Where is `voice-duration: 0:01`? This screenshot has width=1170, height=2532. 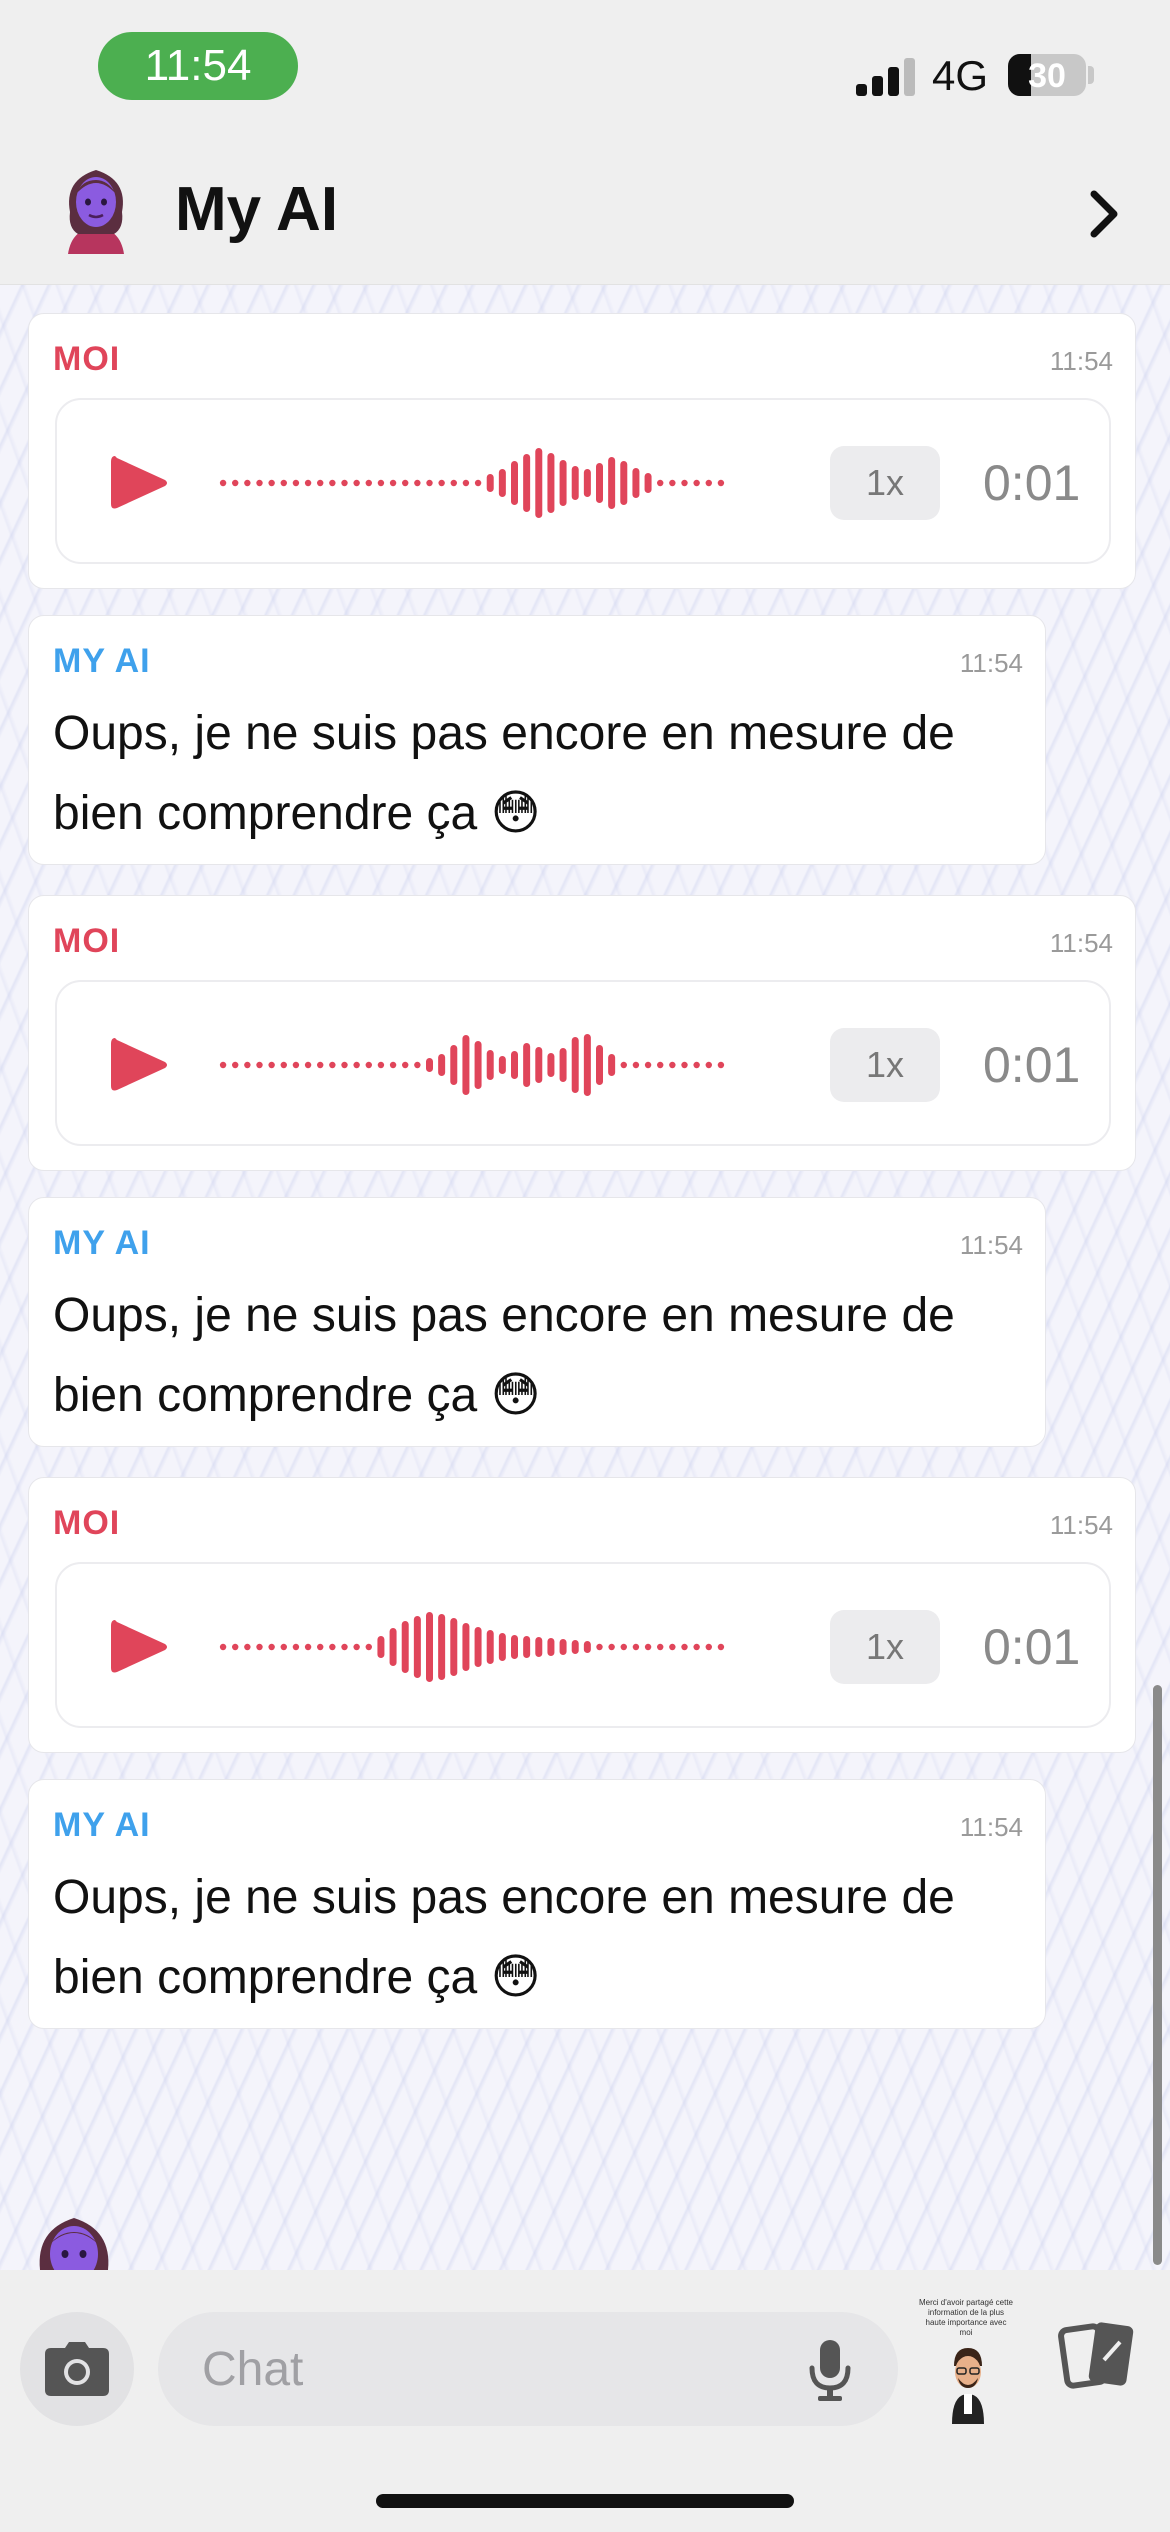
voice-duration: 0:01 is located at coordinates (1032, 1647).